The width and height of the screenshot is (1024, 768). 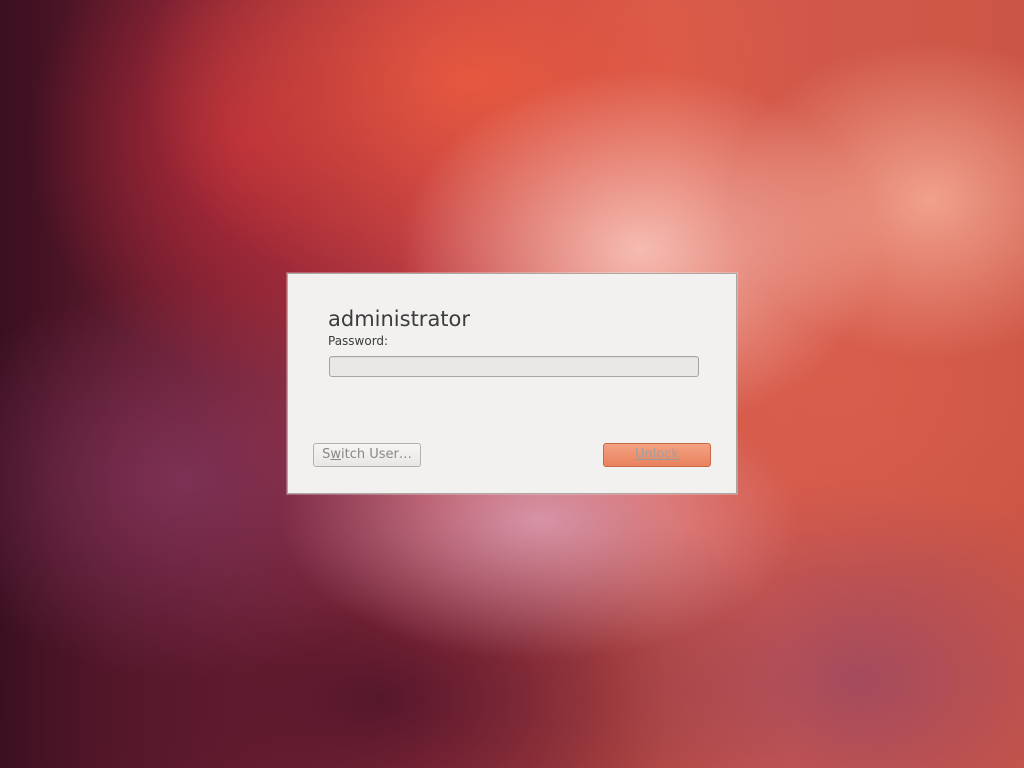 I want to click on password-label: Password:, so click(x=358, y=341).